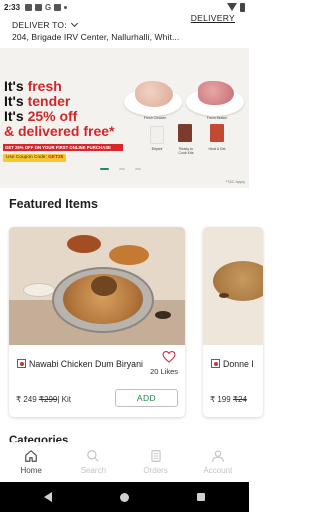  I want to click on nav-home-label: Home, so click(31, 470).